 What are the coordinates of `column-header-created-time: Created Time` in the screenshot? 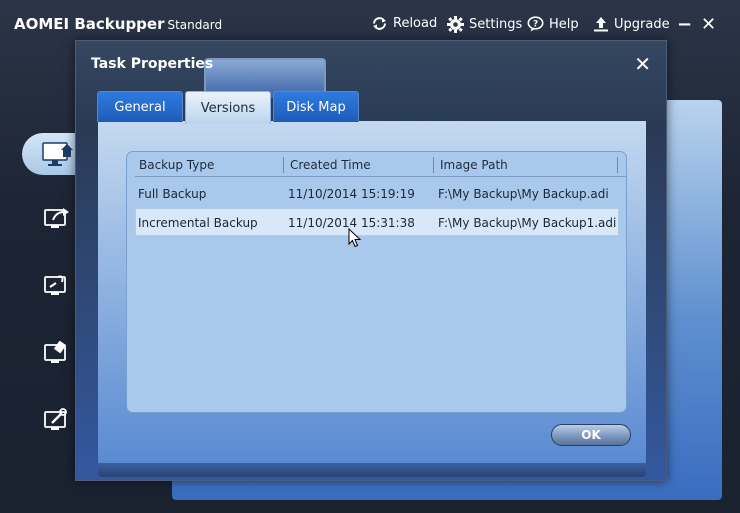 It's located at (330, 165).